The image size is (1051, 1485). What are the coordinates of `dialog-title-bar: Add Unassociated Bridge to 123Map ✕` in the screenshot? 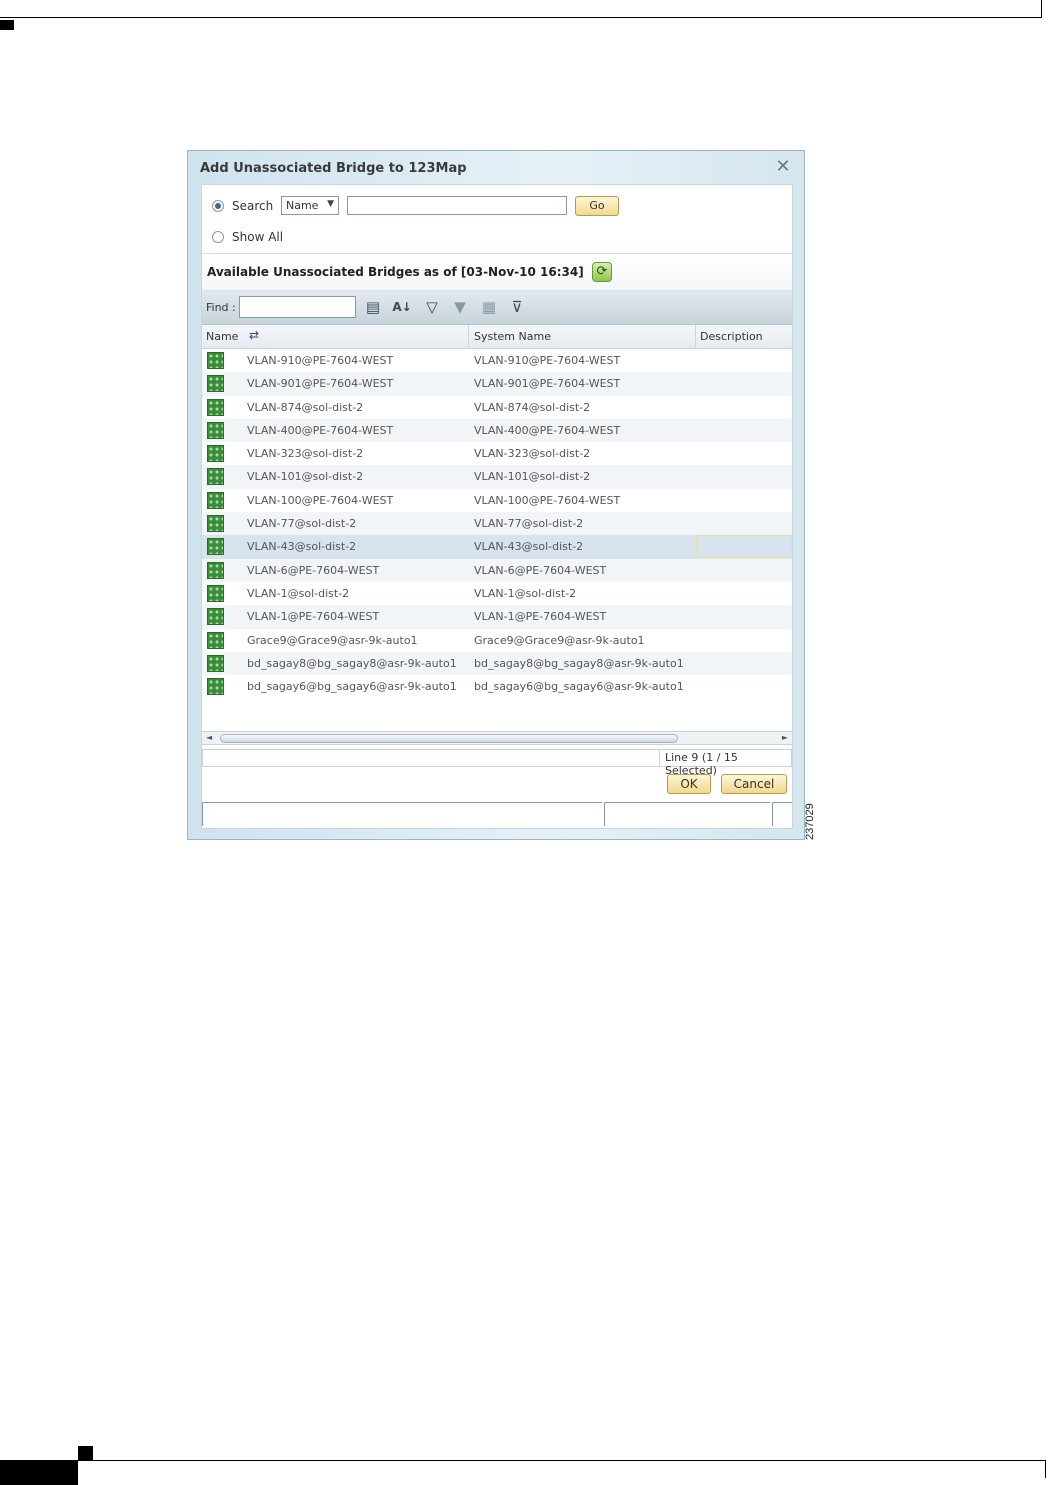 It's located at (496, 167).